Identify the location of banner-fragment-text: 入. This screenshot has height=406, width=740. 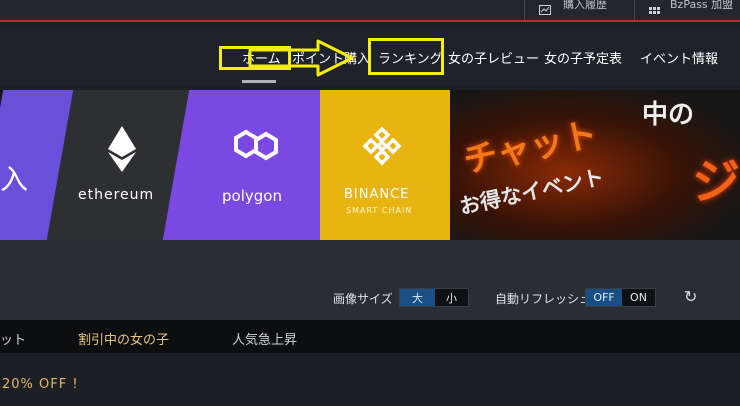
(14, 179).